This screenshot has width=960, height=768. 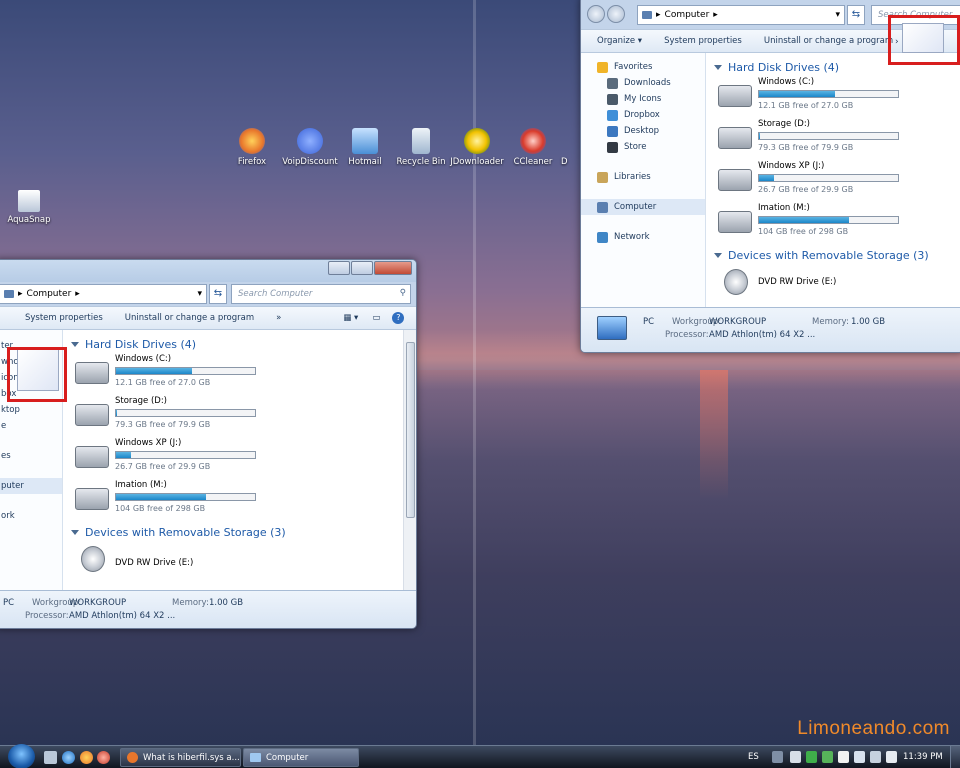 I want to click on flag-icon, so click(x=843, y=757).